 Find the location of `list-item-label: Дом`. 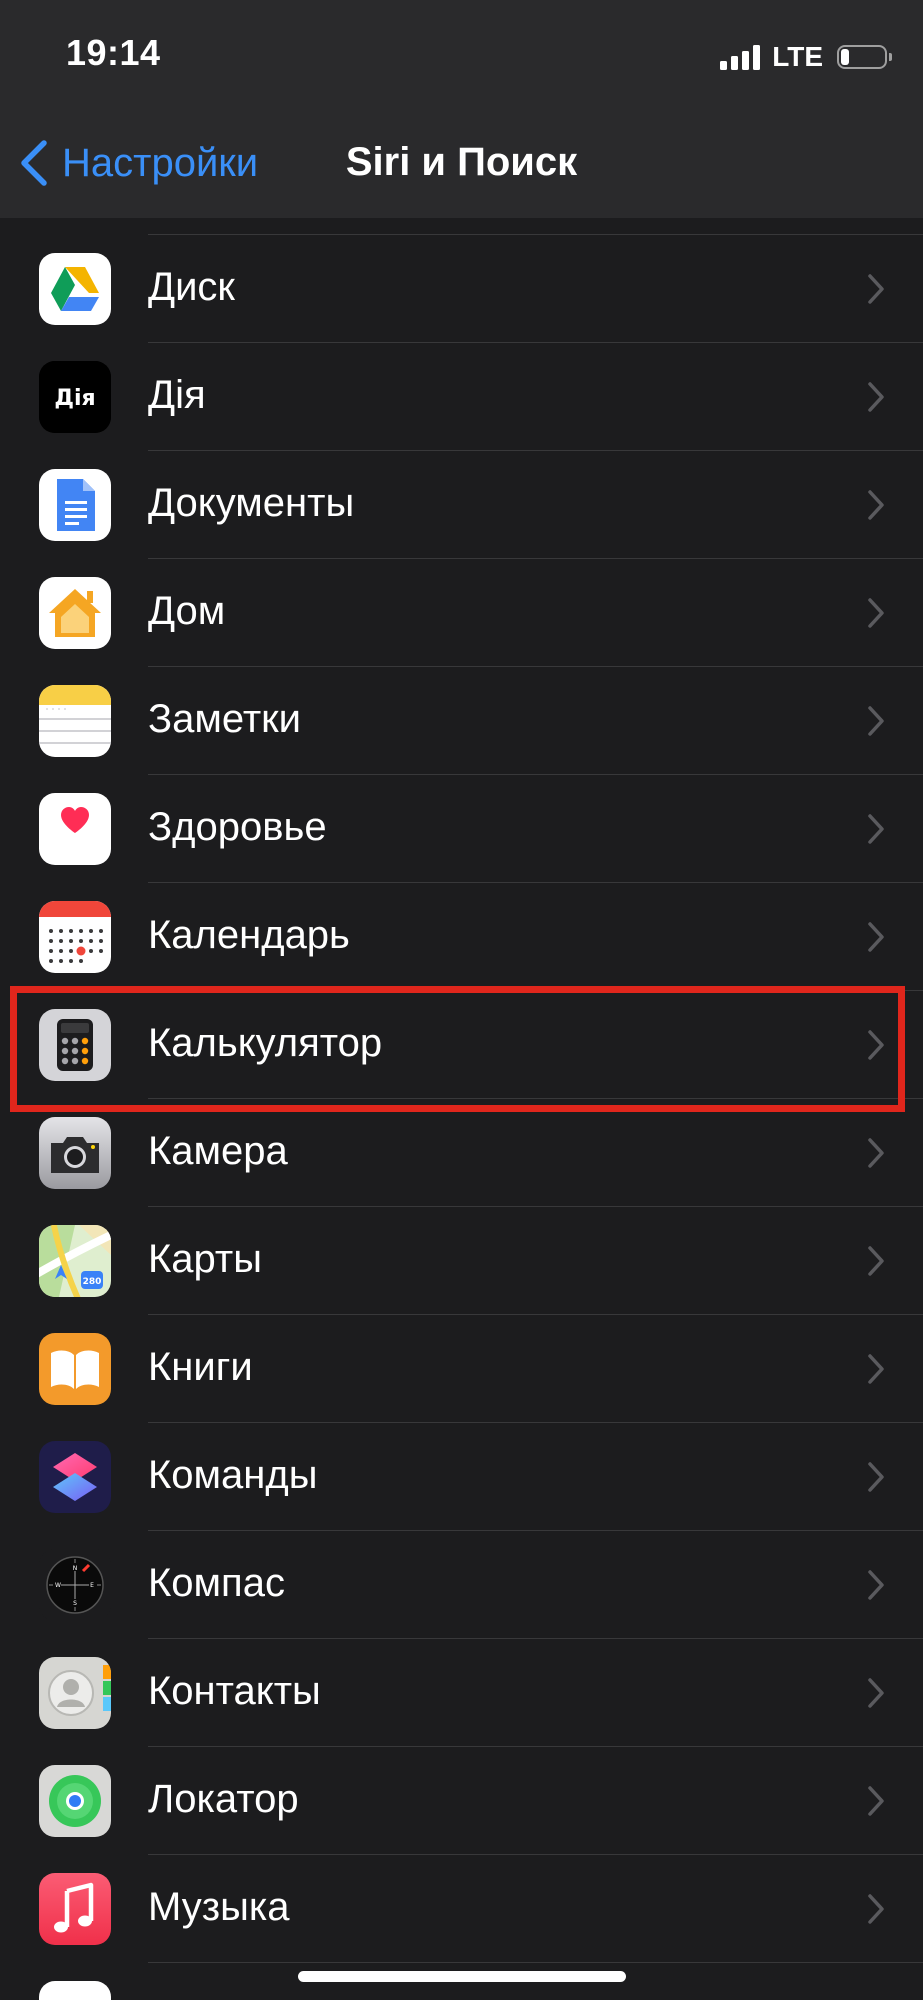

list-item-label: Дом is located at coordinates (187, 611).